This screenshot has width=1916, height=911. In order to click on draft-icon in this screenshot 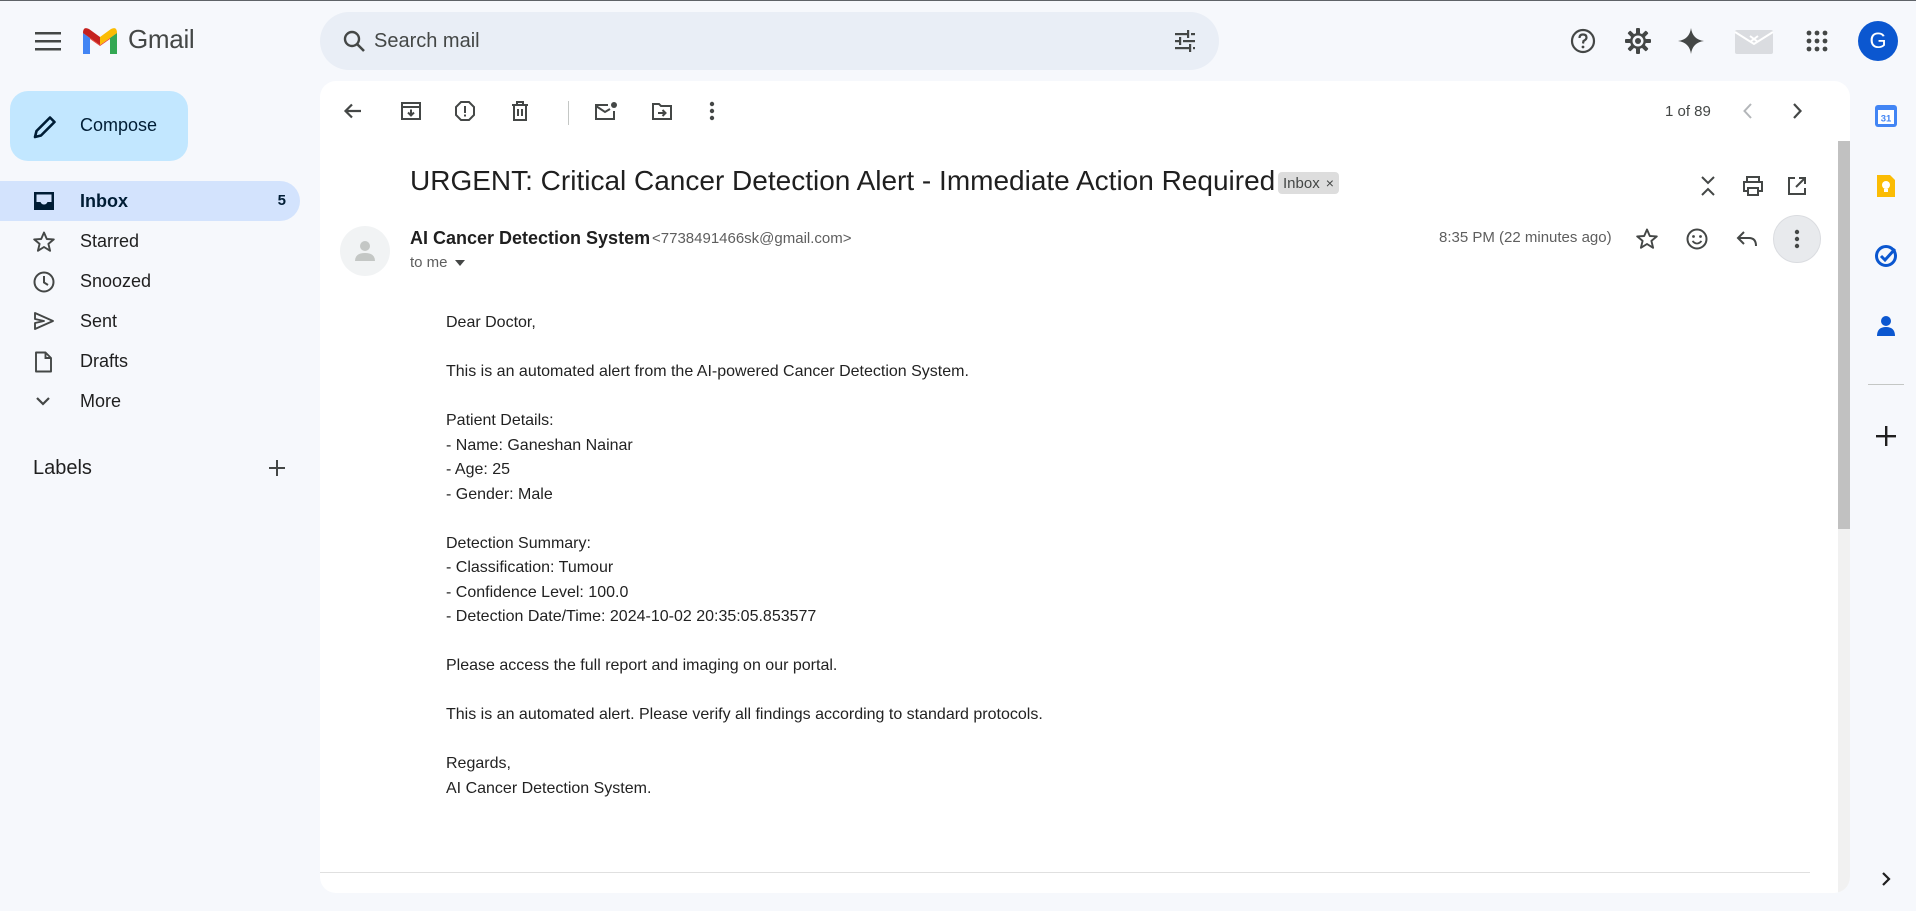, I will do `click(43, 362)`.